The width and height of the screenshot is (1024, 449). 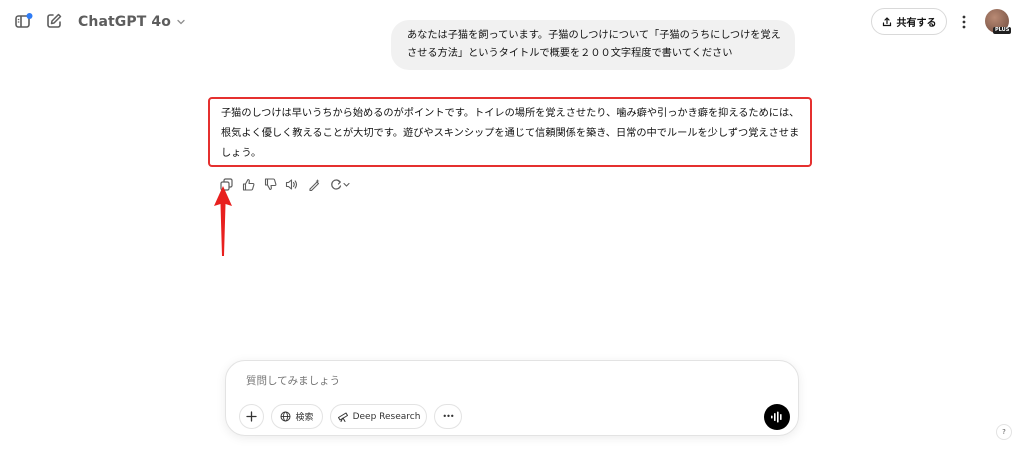 I want to click on telescope-icon, so click(x=342, y=417).